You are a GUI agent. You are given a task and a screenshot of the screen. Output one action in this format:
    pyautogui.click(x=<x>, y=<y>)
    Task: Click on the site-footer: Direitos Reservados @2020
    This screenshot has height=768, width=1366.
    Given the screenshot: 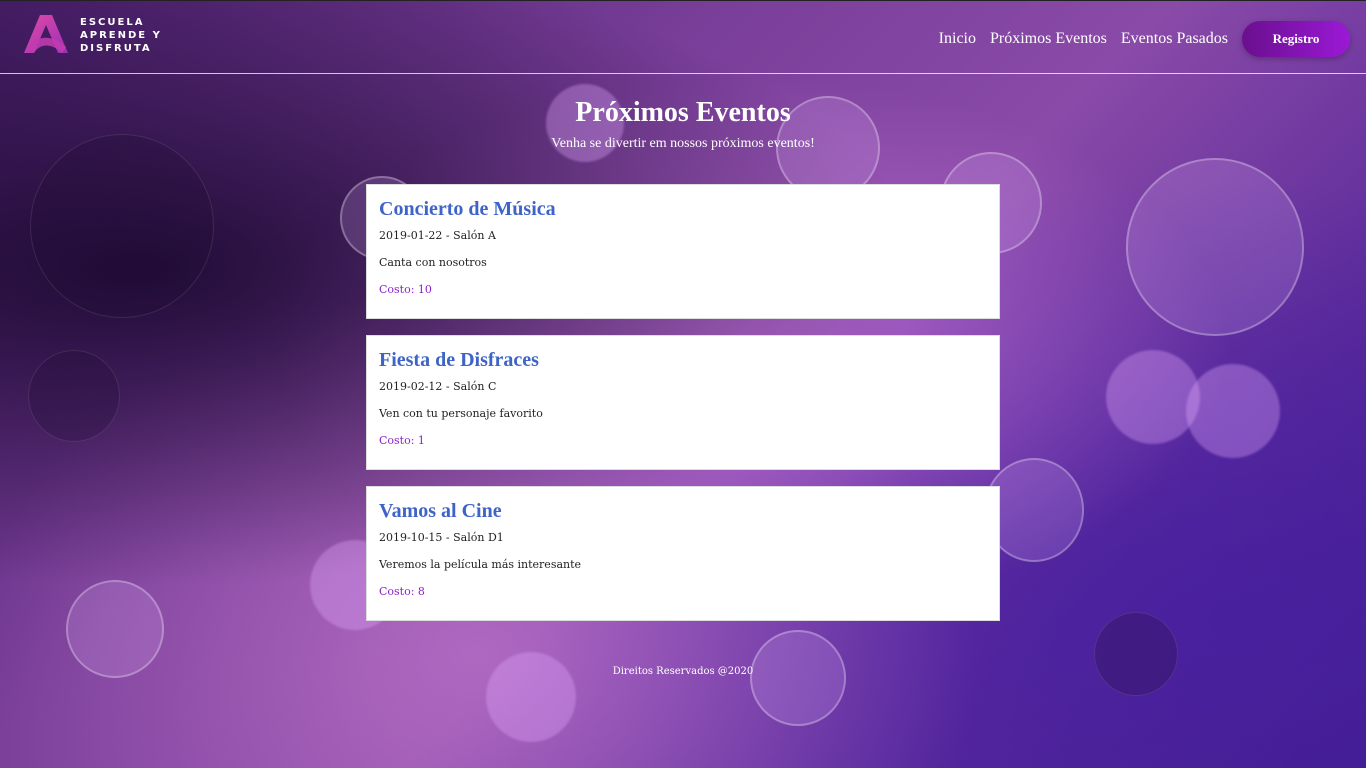 What is the action you would take?
    pyautogui.click(x=683, y=671)
    